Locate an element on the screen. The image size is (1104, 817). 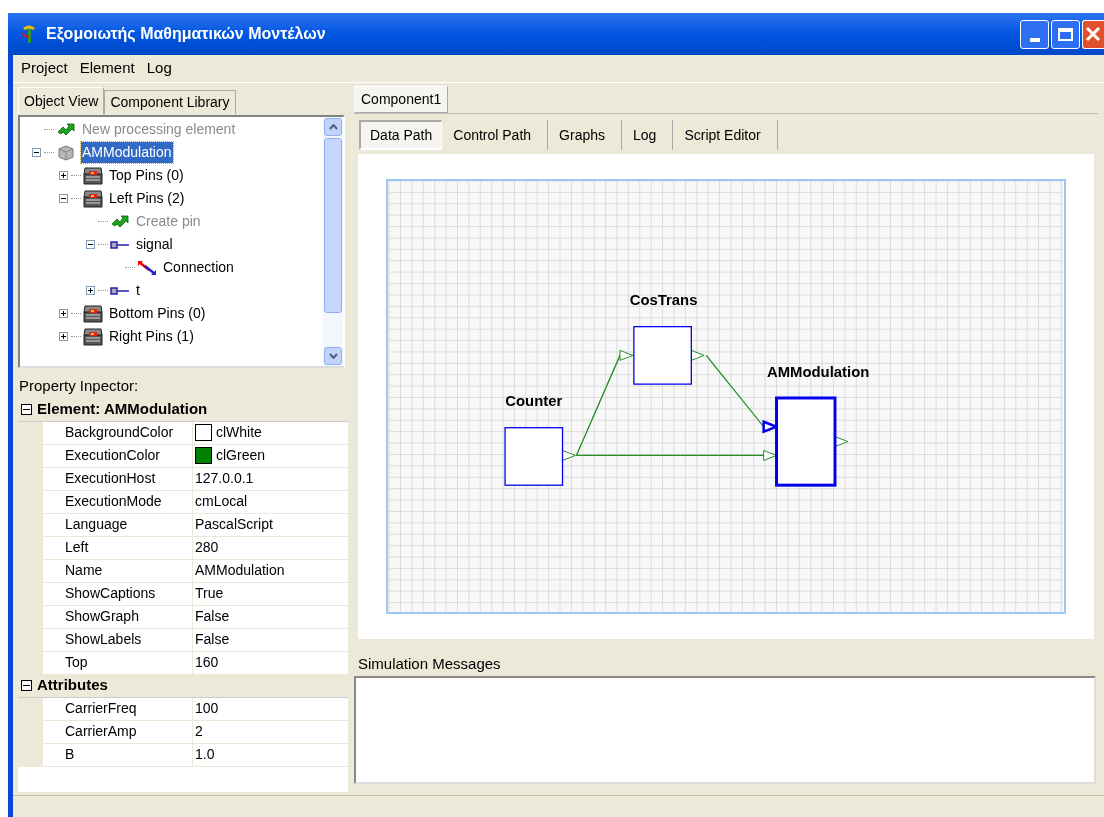
property-name: ShowLabels is located at coordinates (118, 640).